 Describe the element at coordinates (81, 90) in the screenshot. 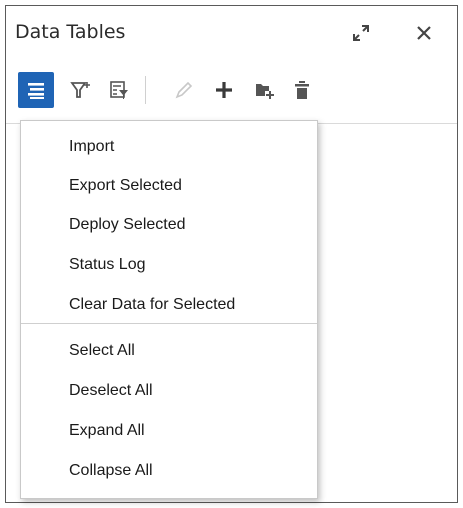

I see `filter-icon` at that location.